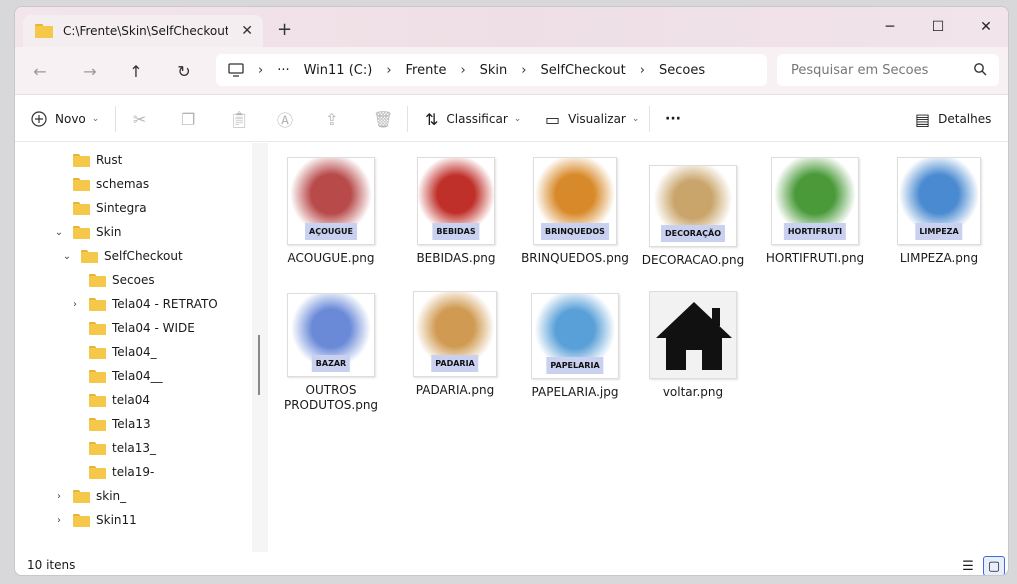 Image resolution: width=1017 pixels, height=584 pixels. Describe the element at coordinates (426, 70) in the screenshot. I see `breadcrumb-frente: Frente` at that location.